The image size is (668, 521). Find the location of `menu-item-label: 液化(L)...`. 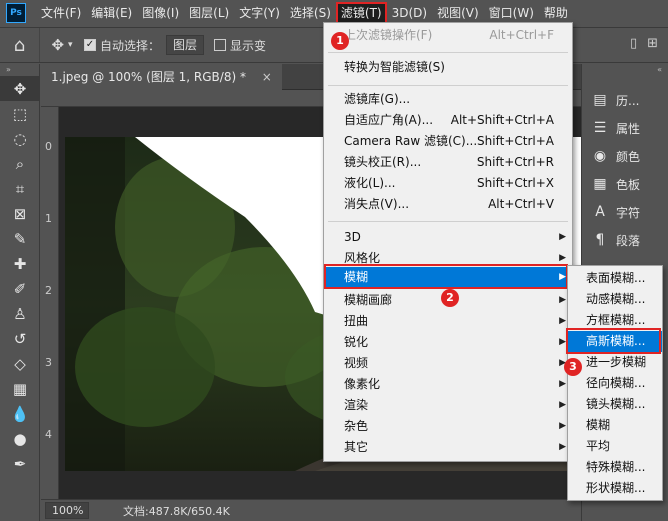

menu-item-label: 液化(L)... is located at coordinates (370, 183).